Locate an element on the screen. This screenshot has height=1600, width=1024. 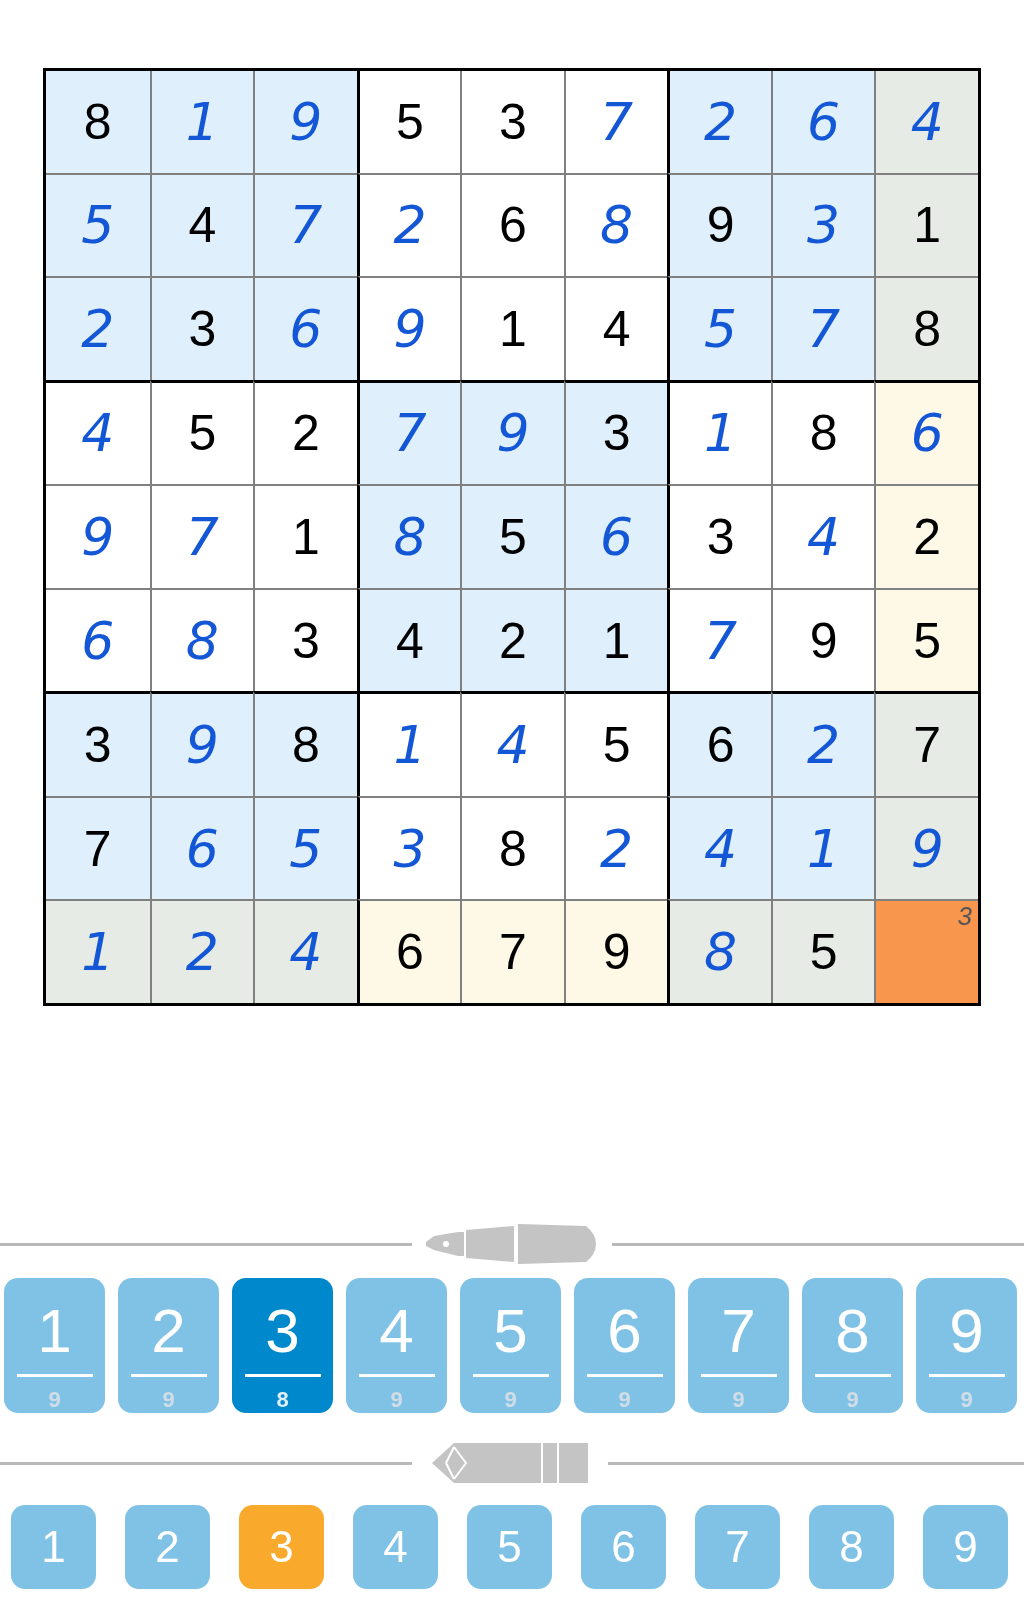
entered-digit: 1 is located at coordinates (98, 952).